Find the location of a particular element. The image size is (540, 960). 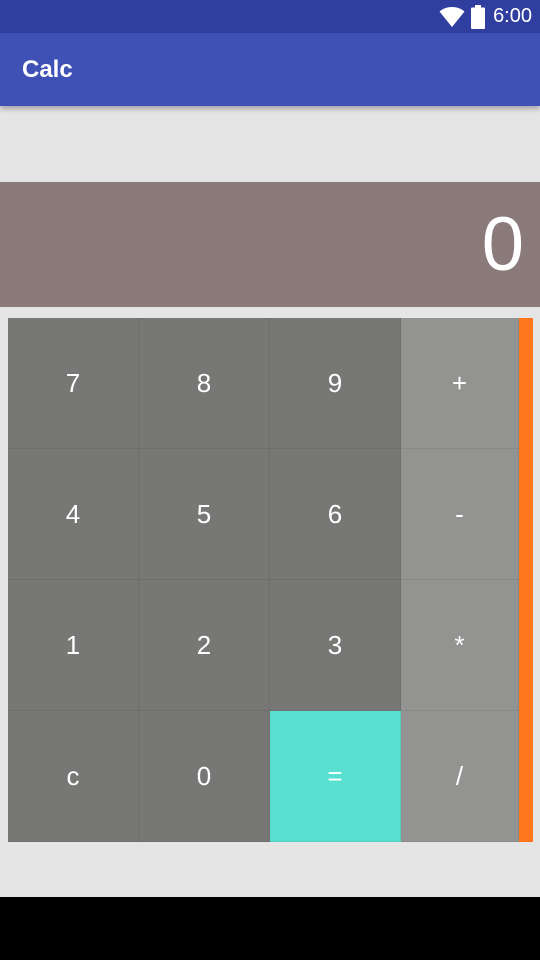

key-6: 6 is located at coordinates (335, 514).